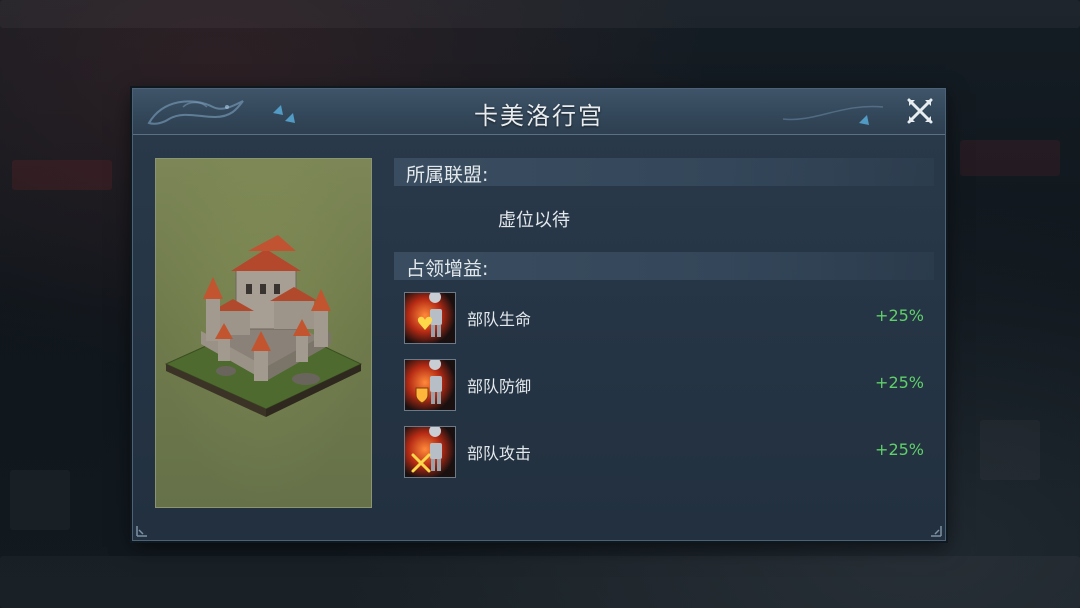 This screenshot has height=608, width=1080. What do you see at coordinates (664, 172) in the screenshot?
I see `alliance-section-header: 所属联盟:` at bounding box center [664, 172].